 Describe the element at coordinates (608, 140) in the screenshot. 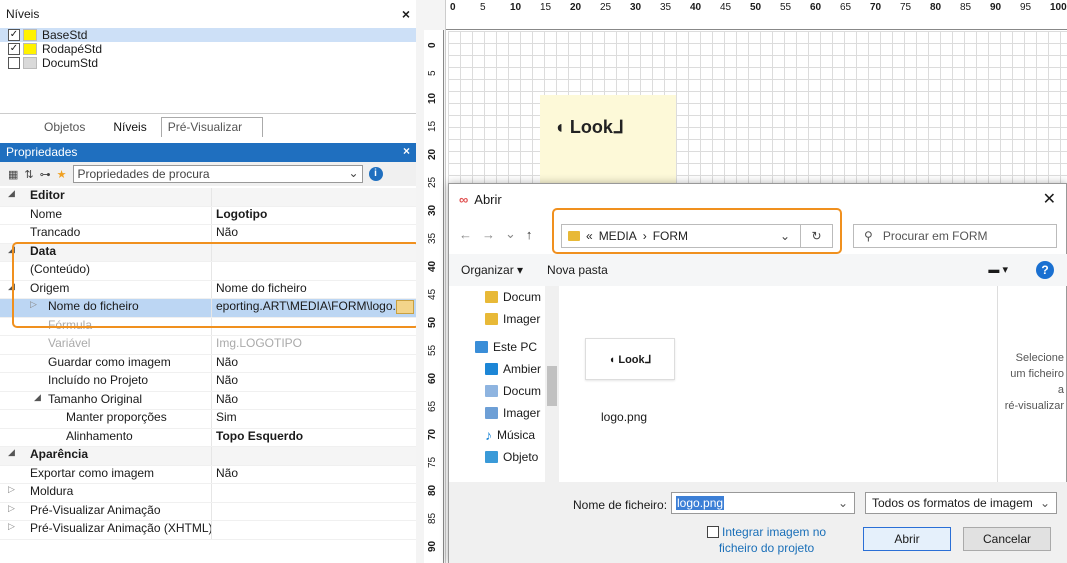

I see `logo-object: ◖ Lookᒧ` at that location.